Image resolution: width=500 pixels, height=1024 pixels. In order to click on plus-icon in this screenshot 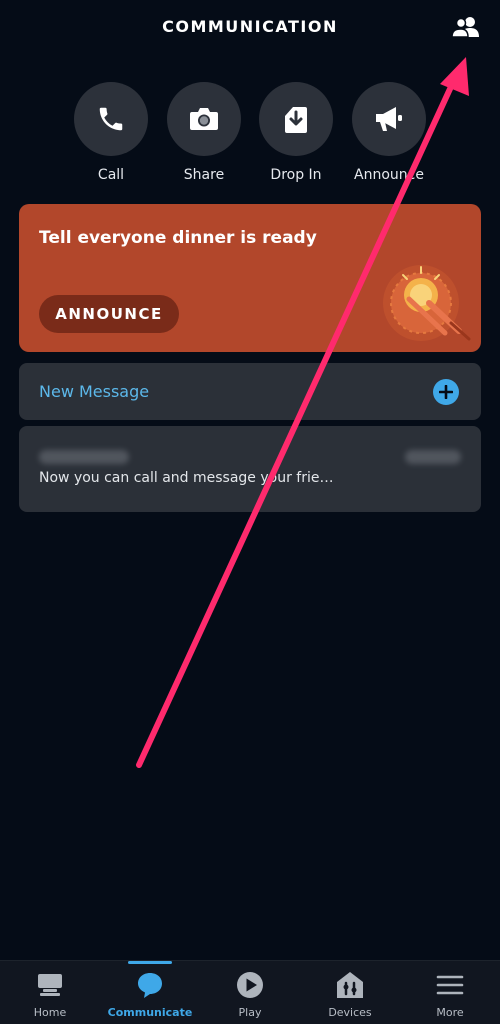, I will do `click(446, 392)`.